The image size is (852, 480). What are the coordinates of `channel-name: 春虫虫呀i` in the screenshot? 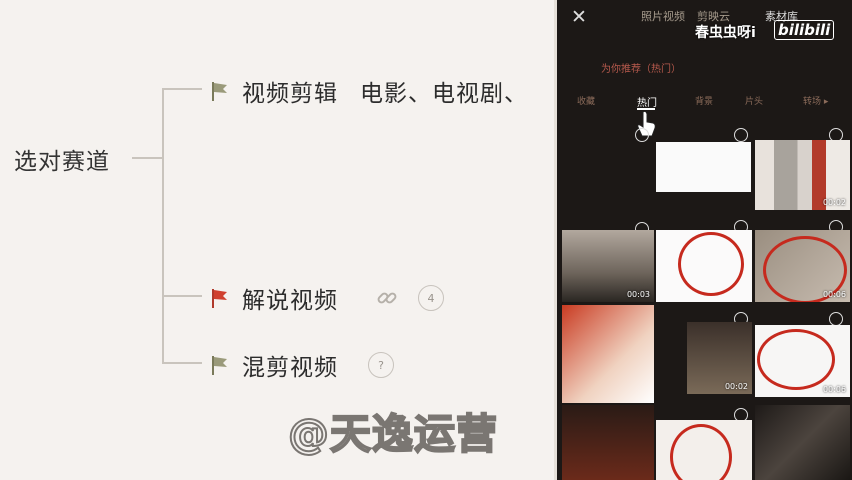 It's located at (725, 33).